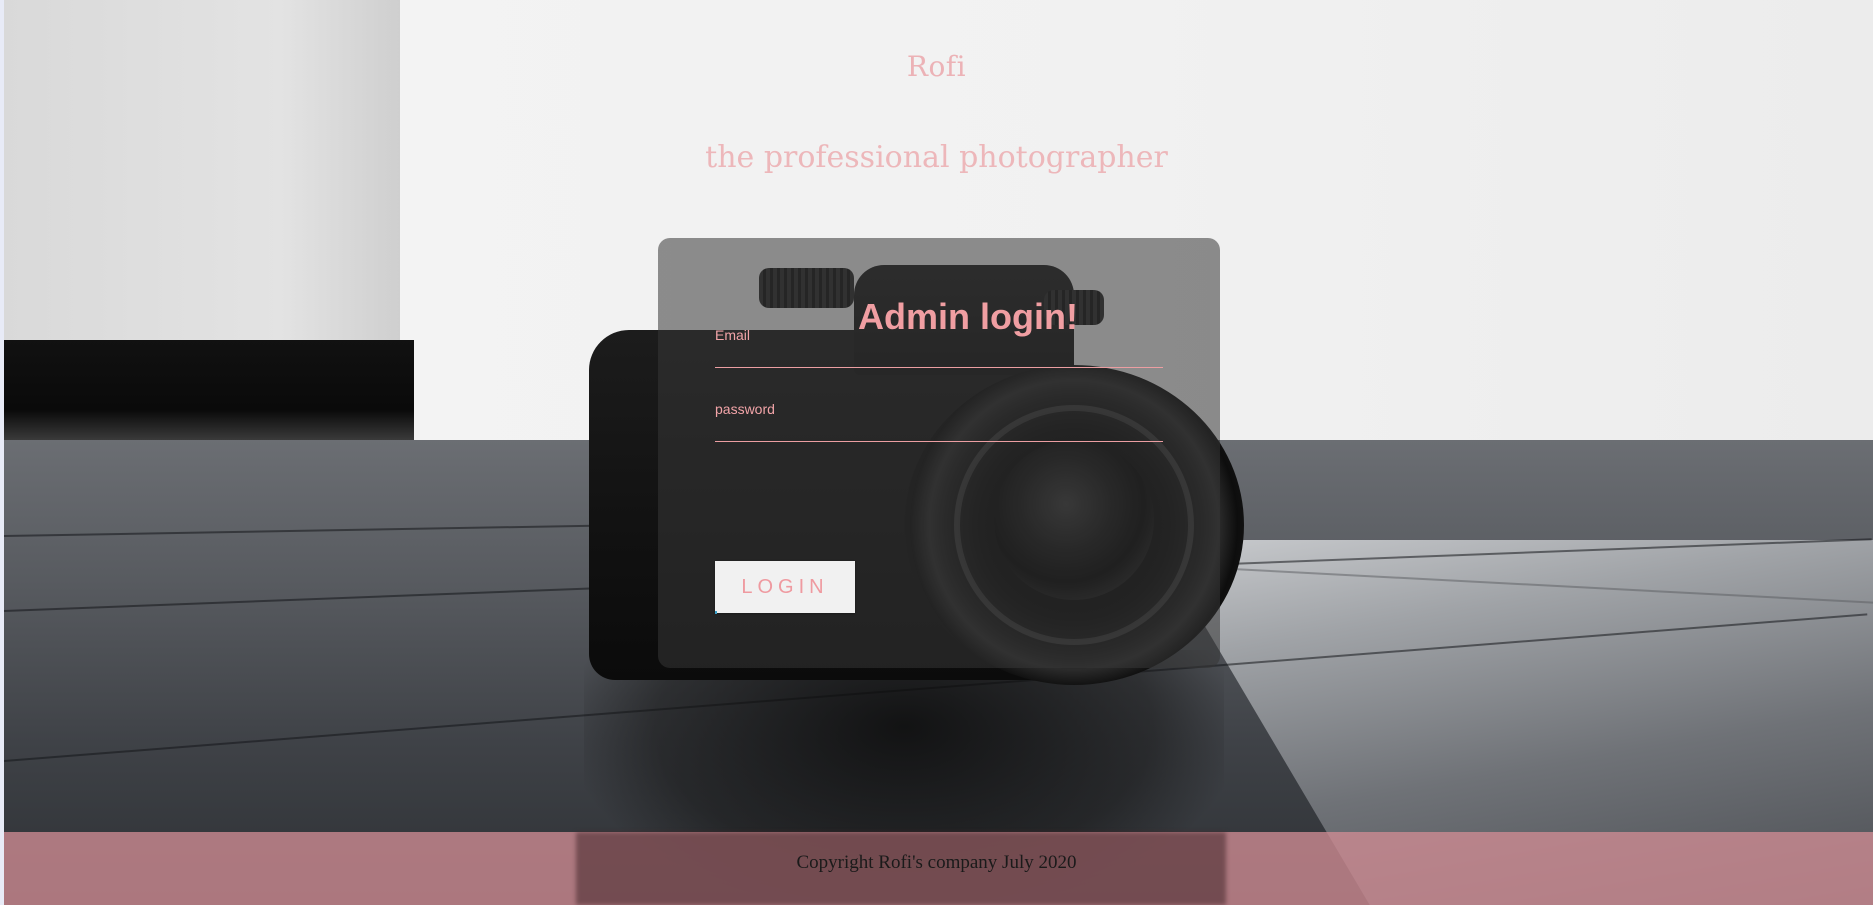  I want to click on login-card: Admin login! Email password LOGIN, so click(939, 453).